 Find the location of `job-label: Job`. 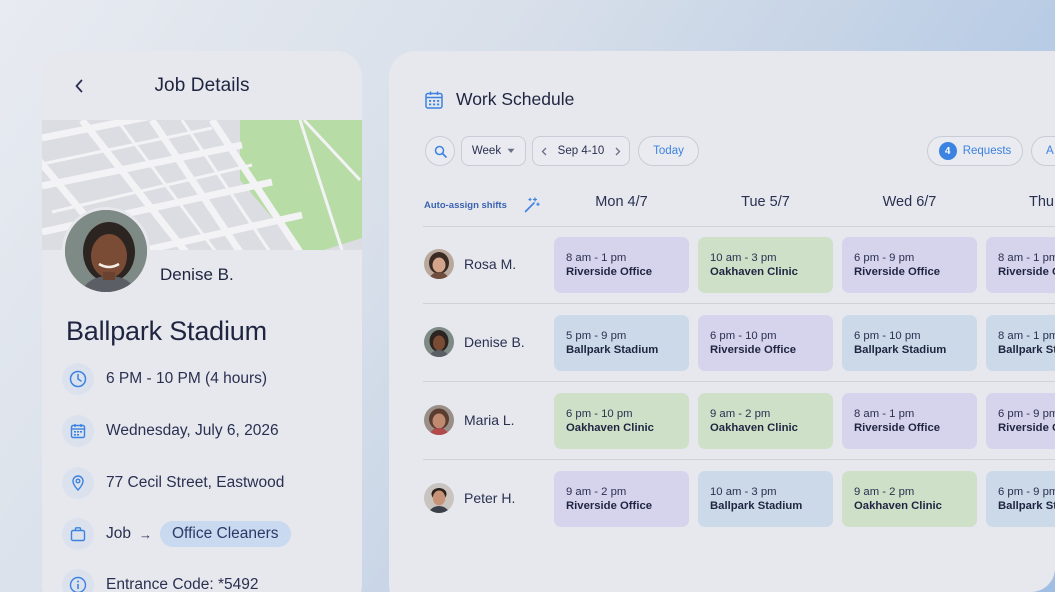

job-label: Job is located at coordinates (118, 533).